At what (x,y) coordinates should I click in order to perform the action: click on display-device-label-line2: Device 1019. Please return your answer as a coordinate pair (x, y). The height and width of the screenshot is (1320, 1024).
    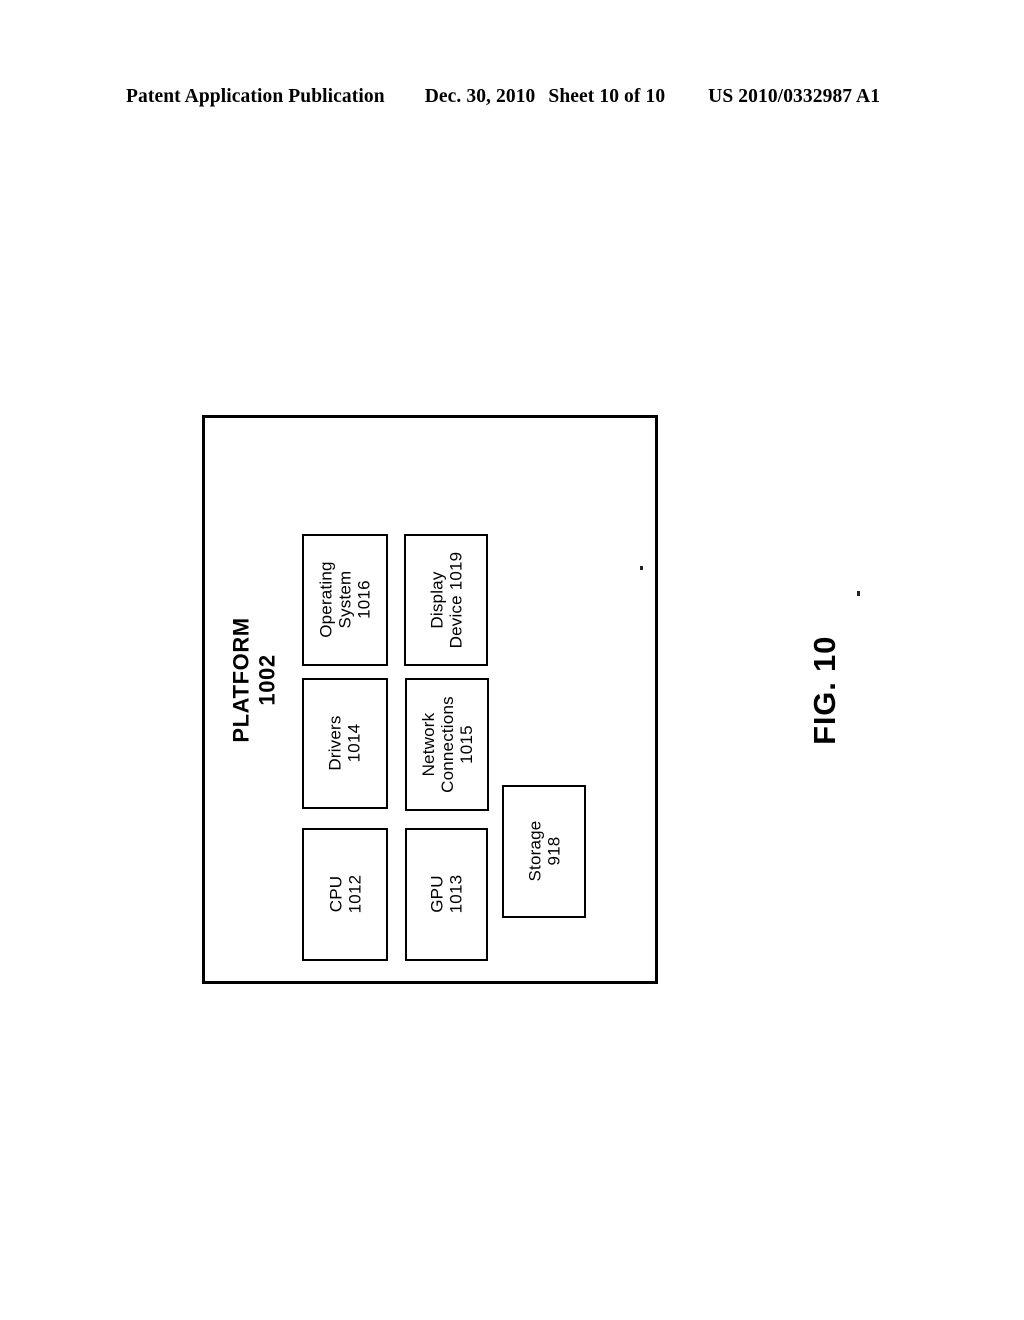
    Looking at the image, I should click on (455, 600).